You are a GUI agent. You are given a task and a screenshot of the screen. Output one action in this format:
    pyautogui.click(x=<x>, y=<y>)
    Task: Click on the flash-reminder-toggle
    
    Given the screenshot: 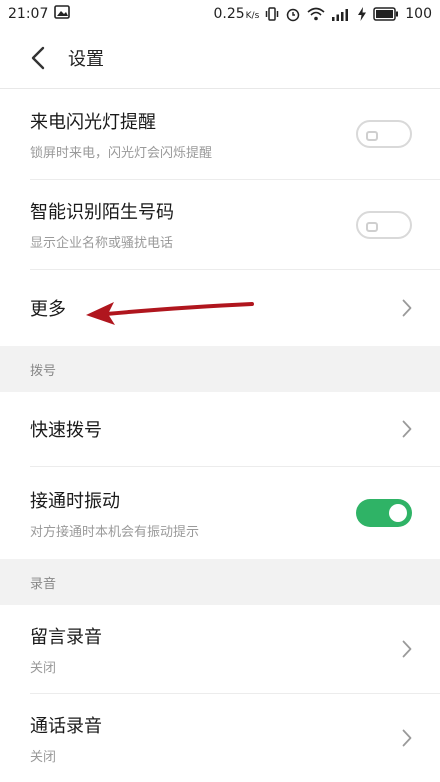 What is the action you would take?
    pyautogui.click(x=384, y=134)
    